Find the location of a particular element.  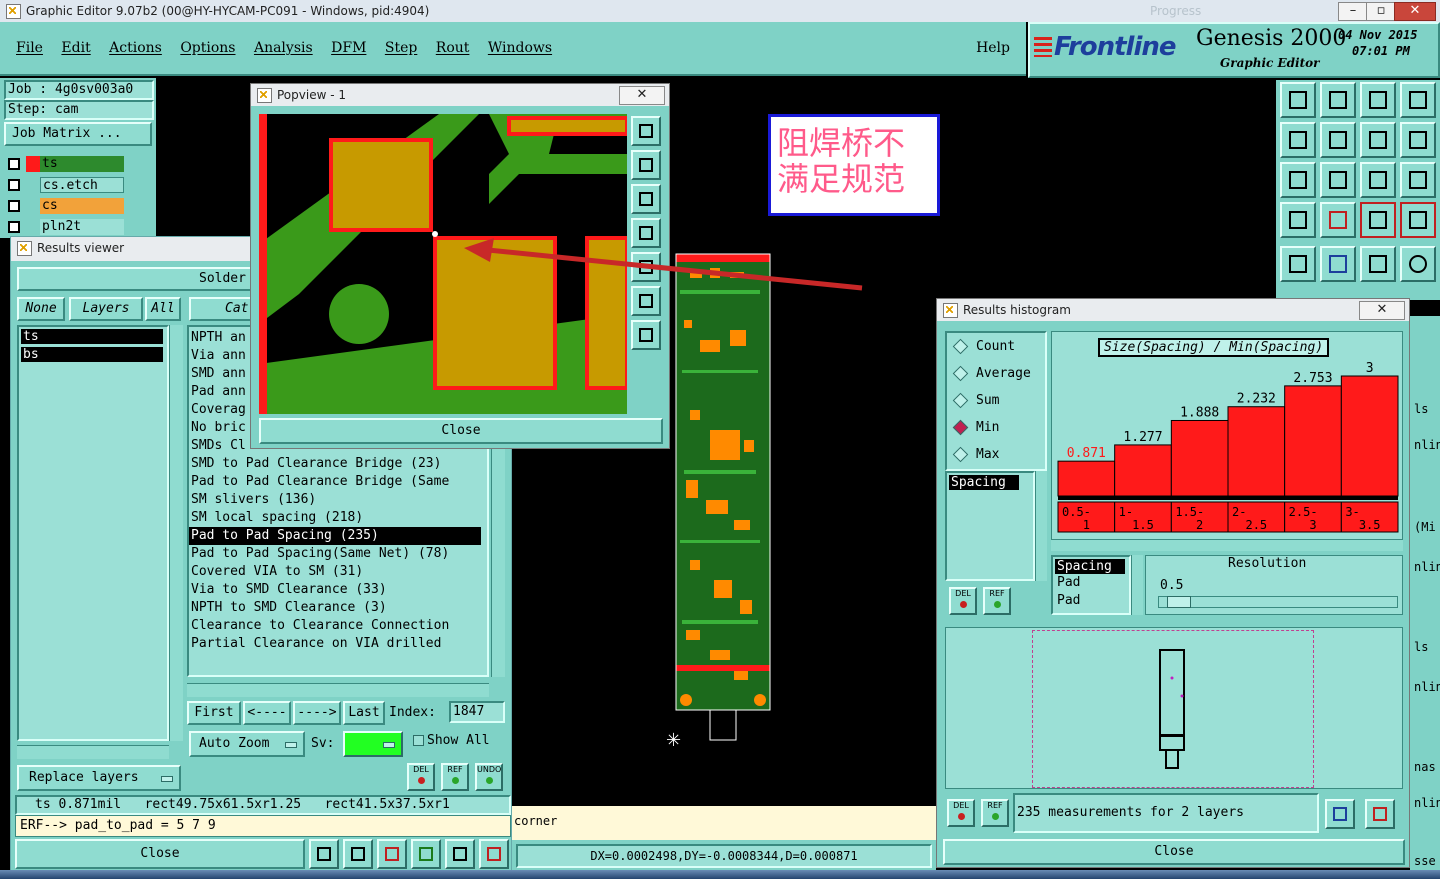

hist-del-button: DEL is located at coordinates (963, 601).